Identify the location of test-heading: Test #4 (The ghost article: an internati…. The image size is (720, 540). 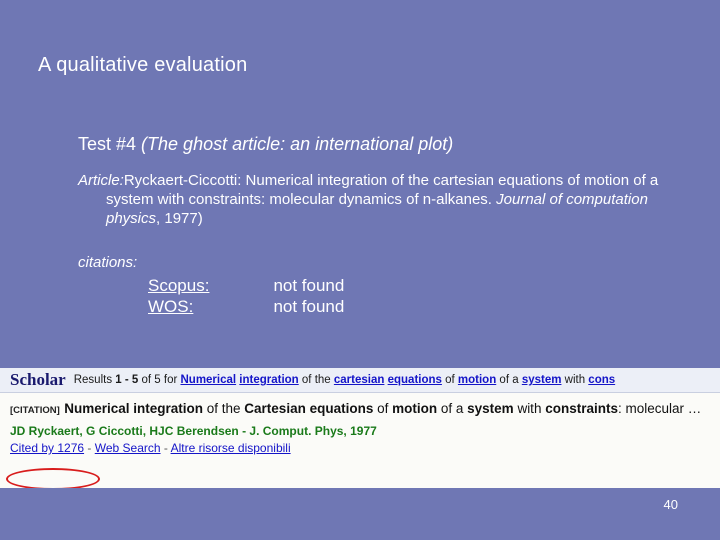
(378, 144).